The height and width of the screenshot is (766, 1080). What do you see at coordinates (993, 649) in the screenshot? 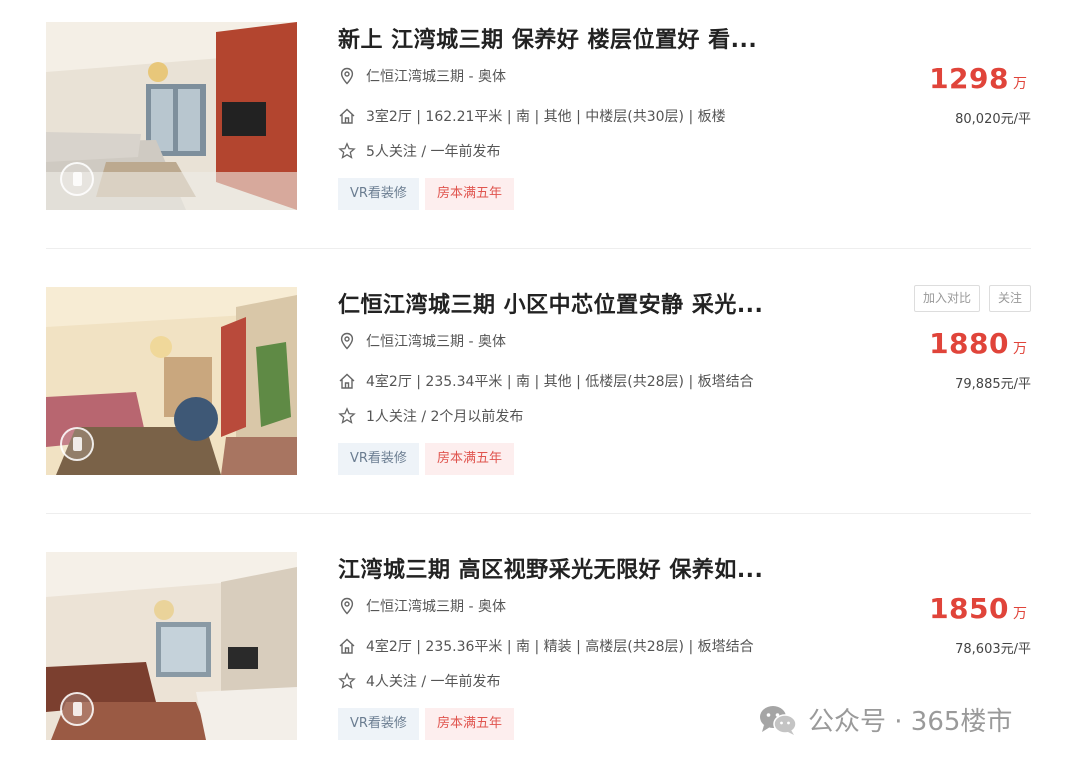
I see `unit-price: 78,603元/平` at bounding box center [993, 649].